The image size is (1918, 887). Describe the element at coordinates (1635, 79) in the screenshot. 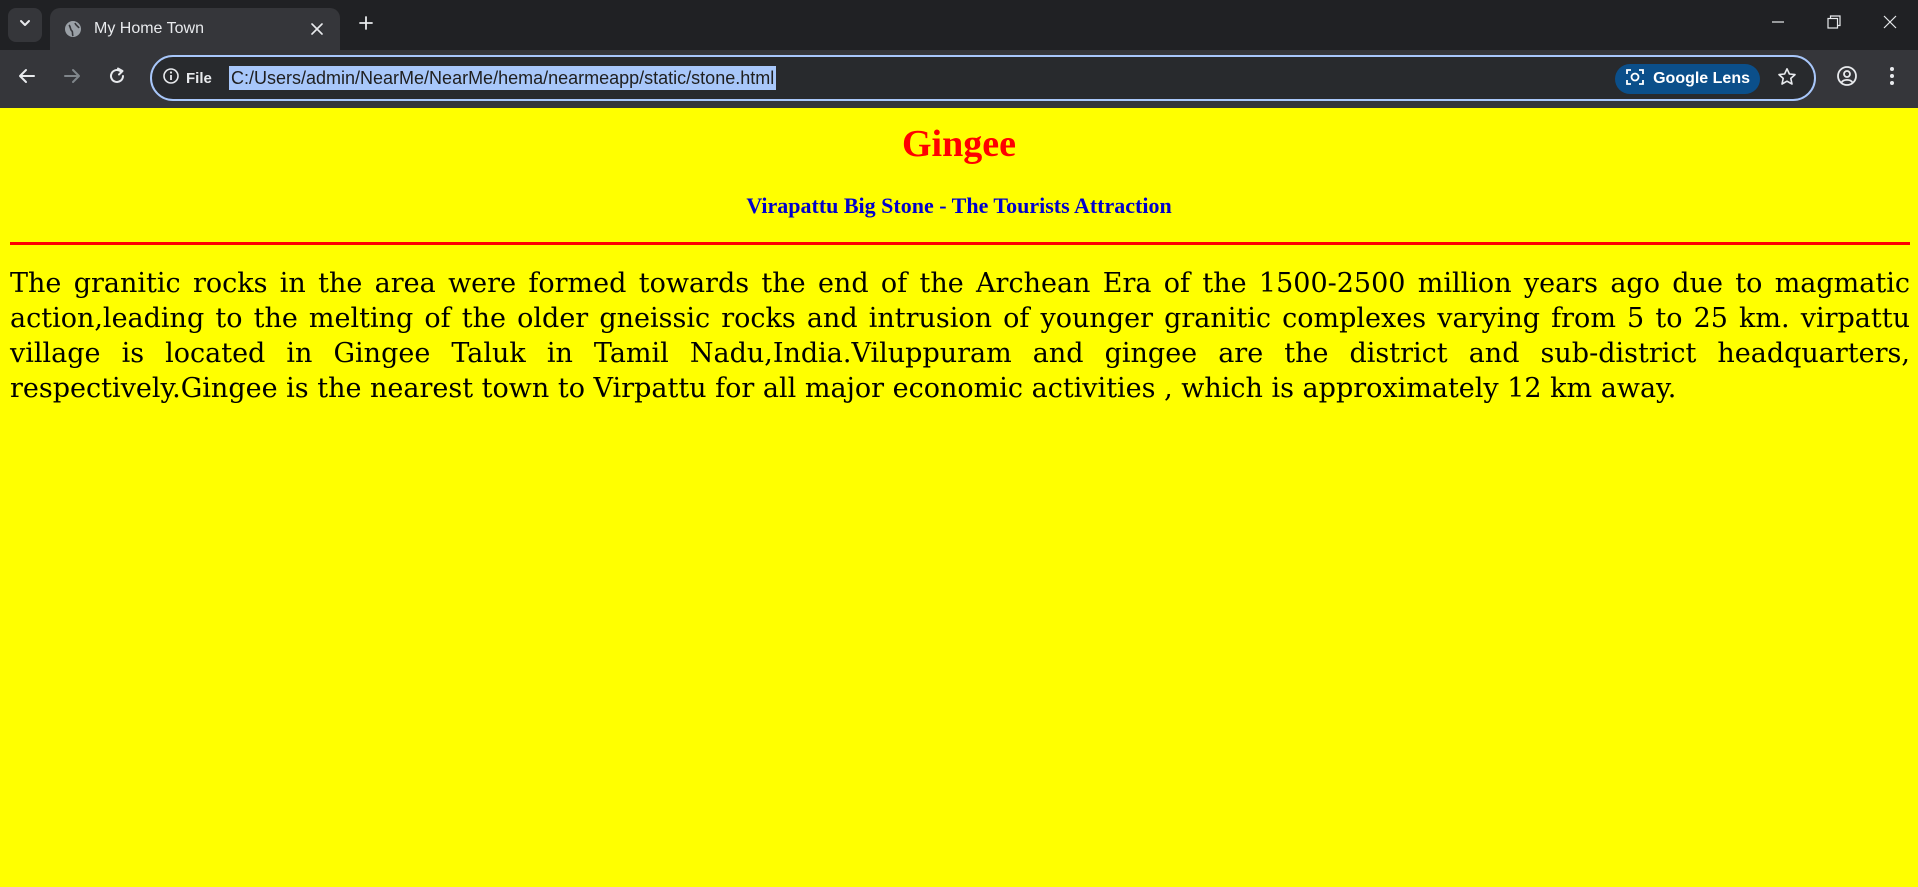

I see `camera-lens-icon` at that location.